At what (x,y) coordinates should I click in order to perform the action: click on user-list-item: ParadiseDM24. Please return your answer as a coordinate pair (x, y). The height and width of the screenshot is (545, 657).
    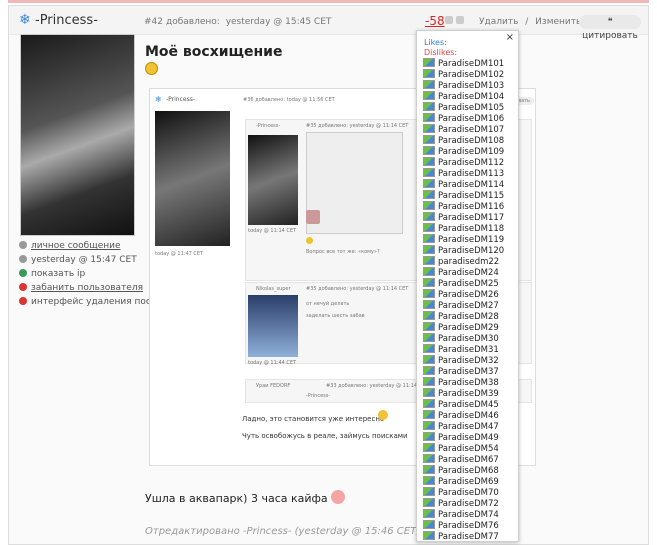
    Looking at the image, I should click on (463, 272).